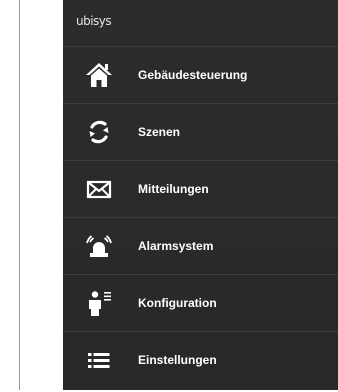  I want to click on menu-item-konfiguration: Konfiguration, so click(200, 303).